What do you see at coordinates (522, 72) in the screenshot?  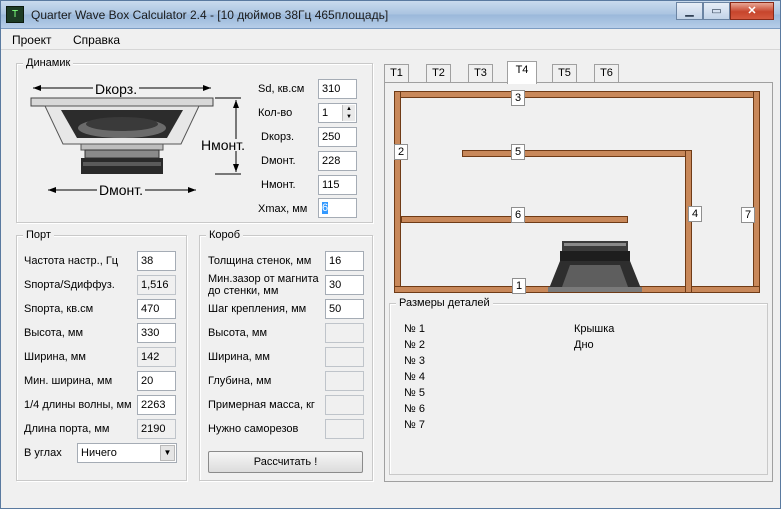 I see `tab-t4: T4` at bounding box center [522, 72].